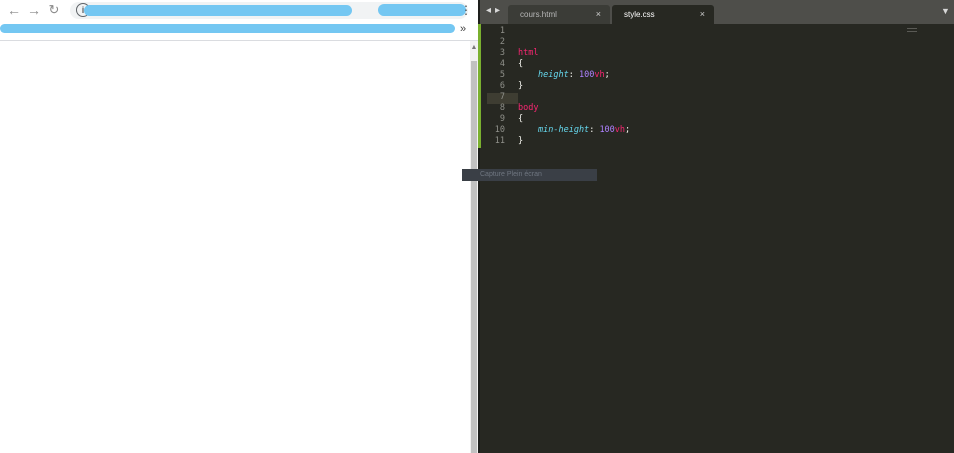  I want to click on chevron-double-right-icon: », so click(463, 29).